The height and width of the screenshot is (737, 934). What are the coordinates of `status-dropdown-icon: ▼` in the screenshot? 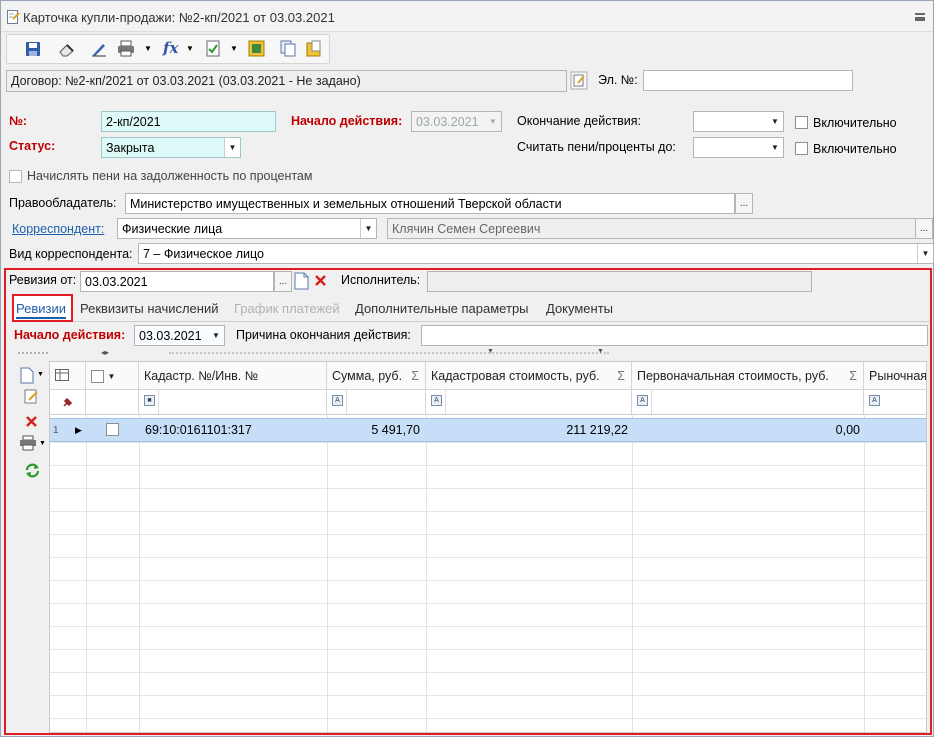 It's located at (232, 147).